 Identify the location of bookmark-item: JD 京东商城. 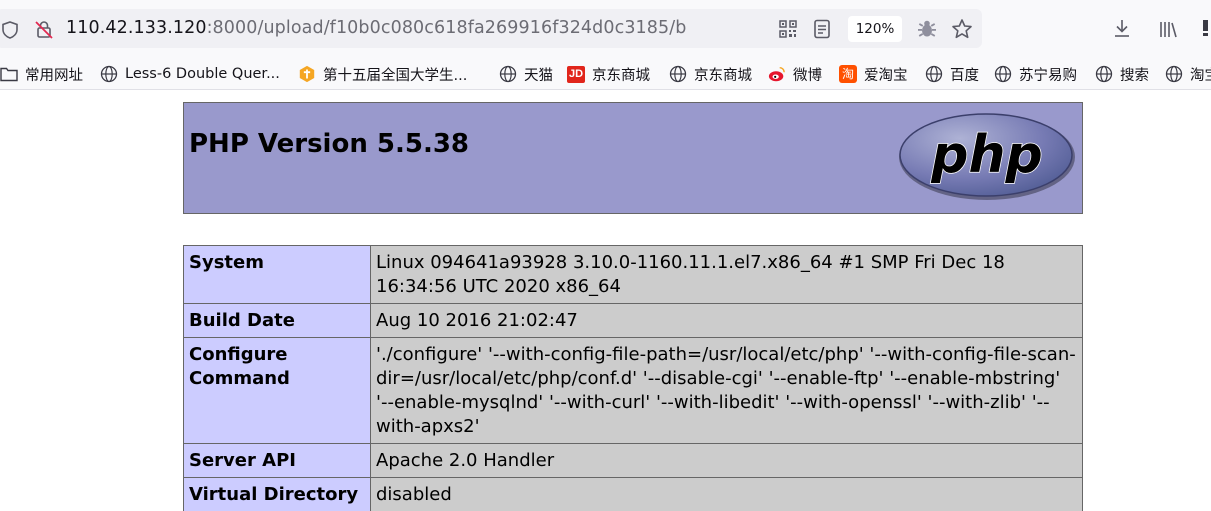
(608, 74).